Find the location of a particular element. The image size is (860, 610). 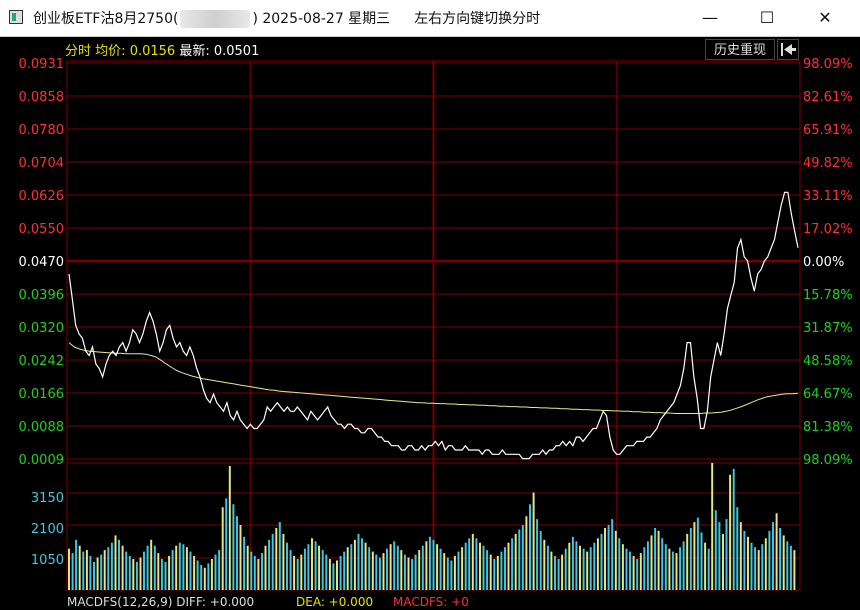

macd-fs: MACDFS: +0 is located at coordinates (431, 602).